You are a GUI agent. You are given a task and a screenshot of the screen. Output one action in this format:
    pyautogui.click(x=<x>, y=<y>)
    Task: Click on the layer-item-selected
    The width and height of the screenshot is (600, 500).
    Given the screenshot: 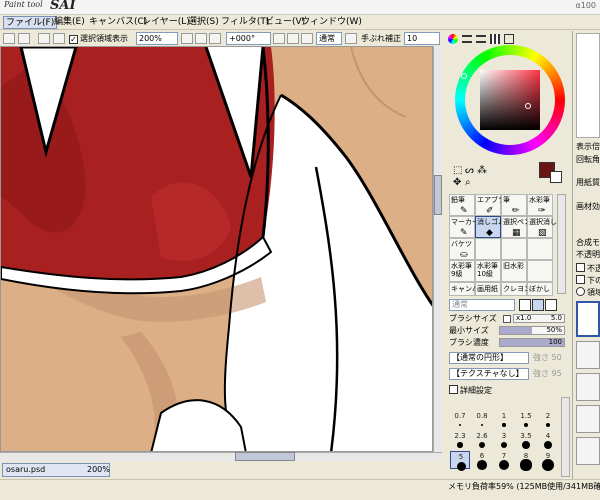 What is the action you would take?
    pyautogui.click(x=588, y=319)
    